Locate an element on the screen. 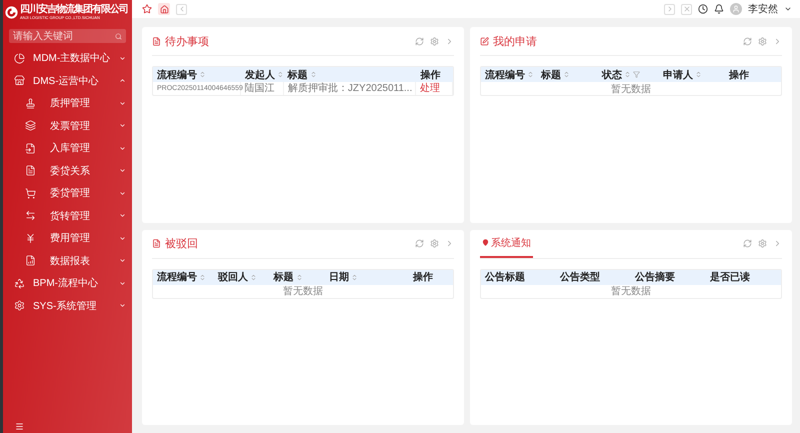 This screenshot has width=800, height=433. menu-item: 委贷管理 is located at coordinates (67, 193).